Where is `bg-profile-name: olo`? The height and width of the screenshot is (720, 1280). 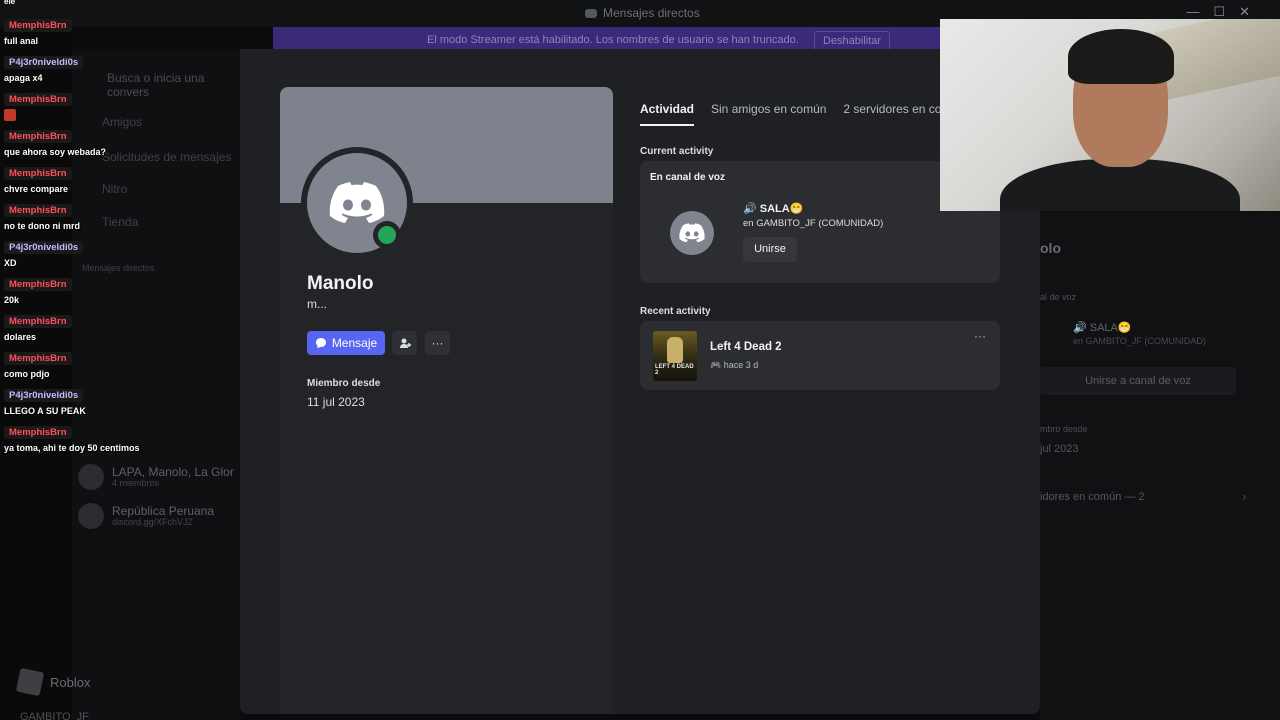
bg-profile-name: olo is located at coordinates (1050, 248).